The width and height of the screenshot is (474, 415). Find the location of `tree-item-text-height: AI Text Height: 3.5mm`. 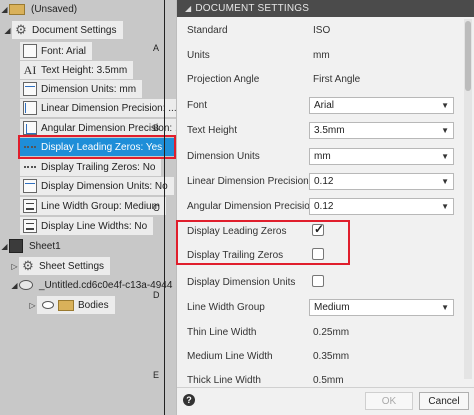

tree-item-text-height: AI Text Height: 3.5mm is located at coordinates (77, 70).